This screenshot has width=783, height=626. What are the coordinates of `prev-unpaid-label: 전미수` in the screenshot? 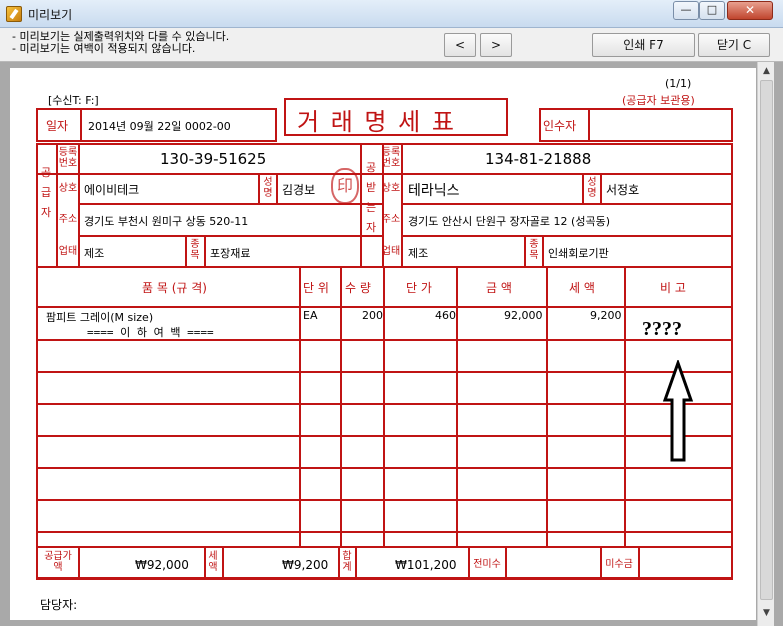 It's located at (487, 564).